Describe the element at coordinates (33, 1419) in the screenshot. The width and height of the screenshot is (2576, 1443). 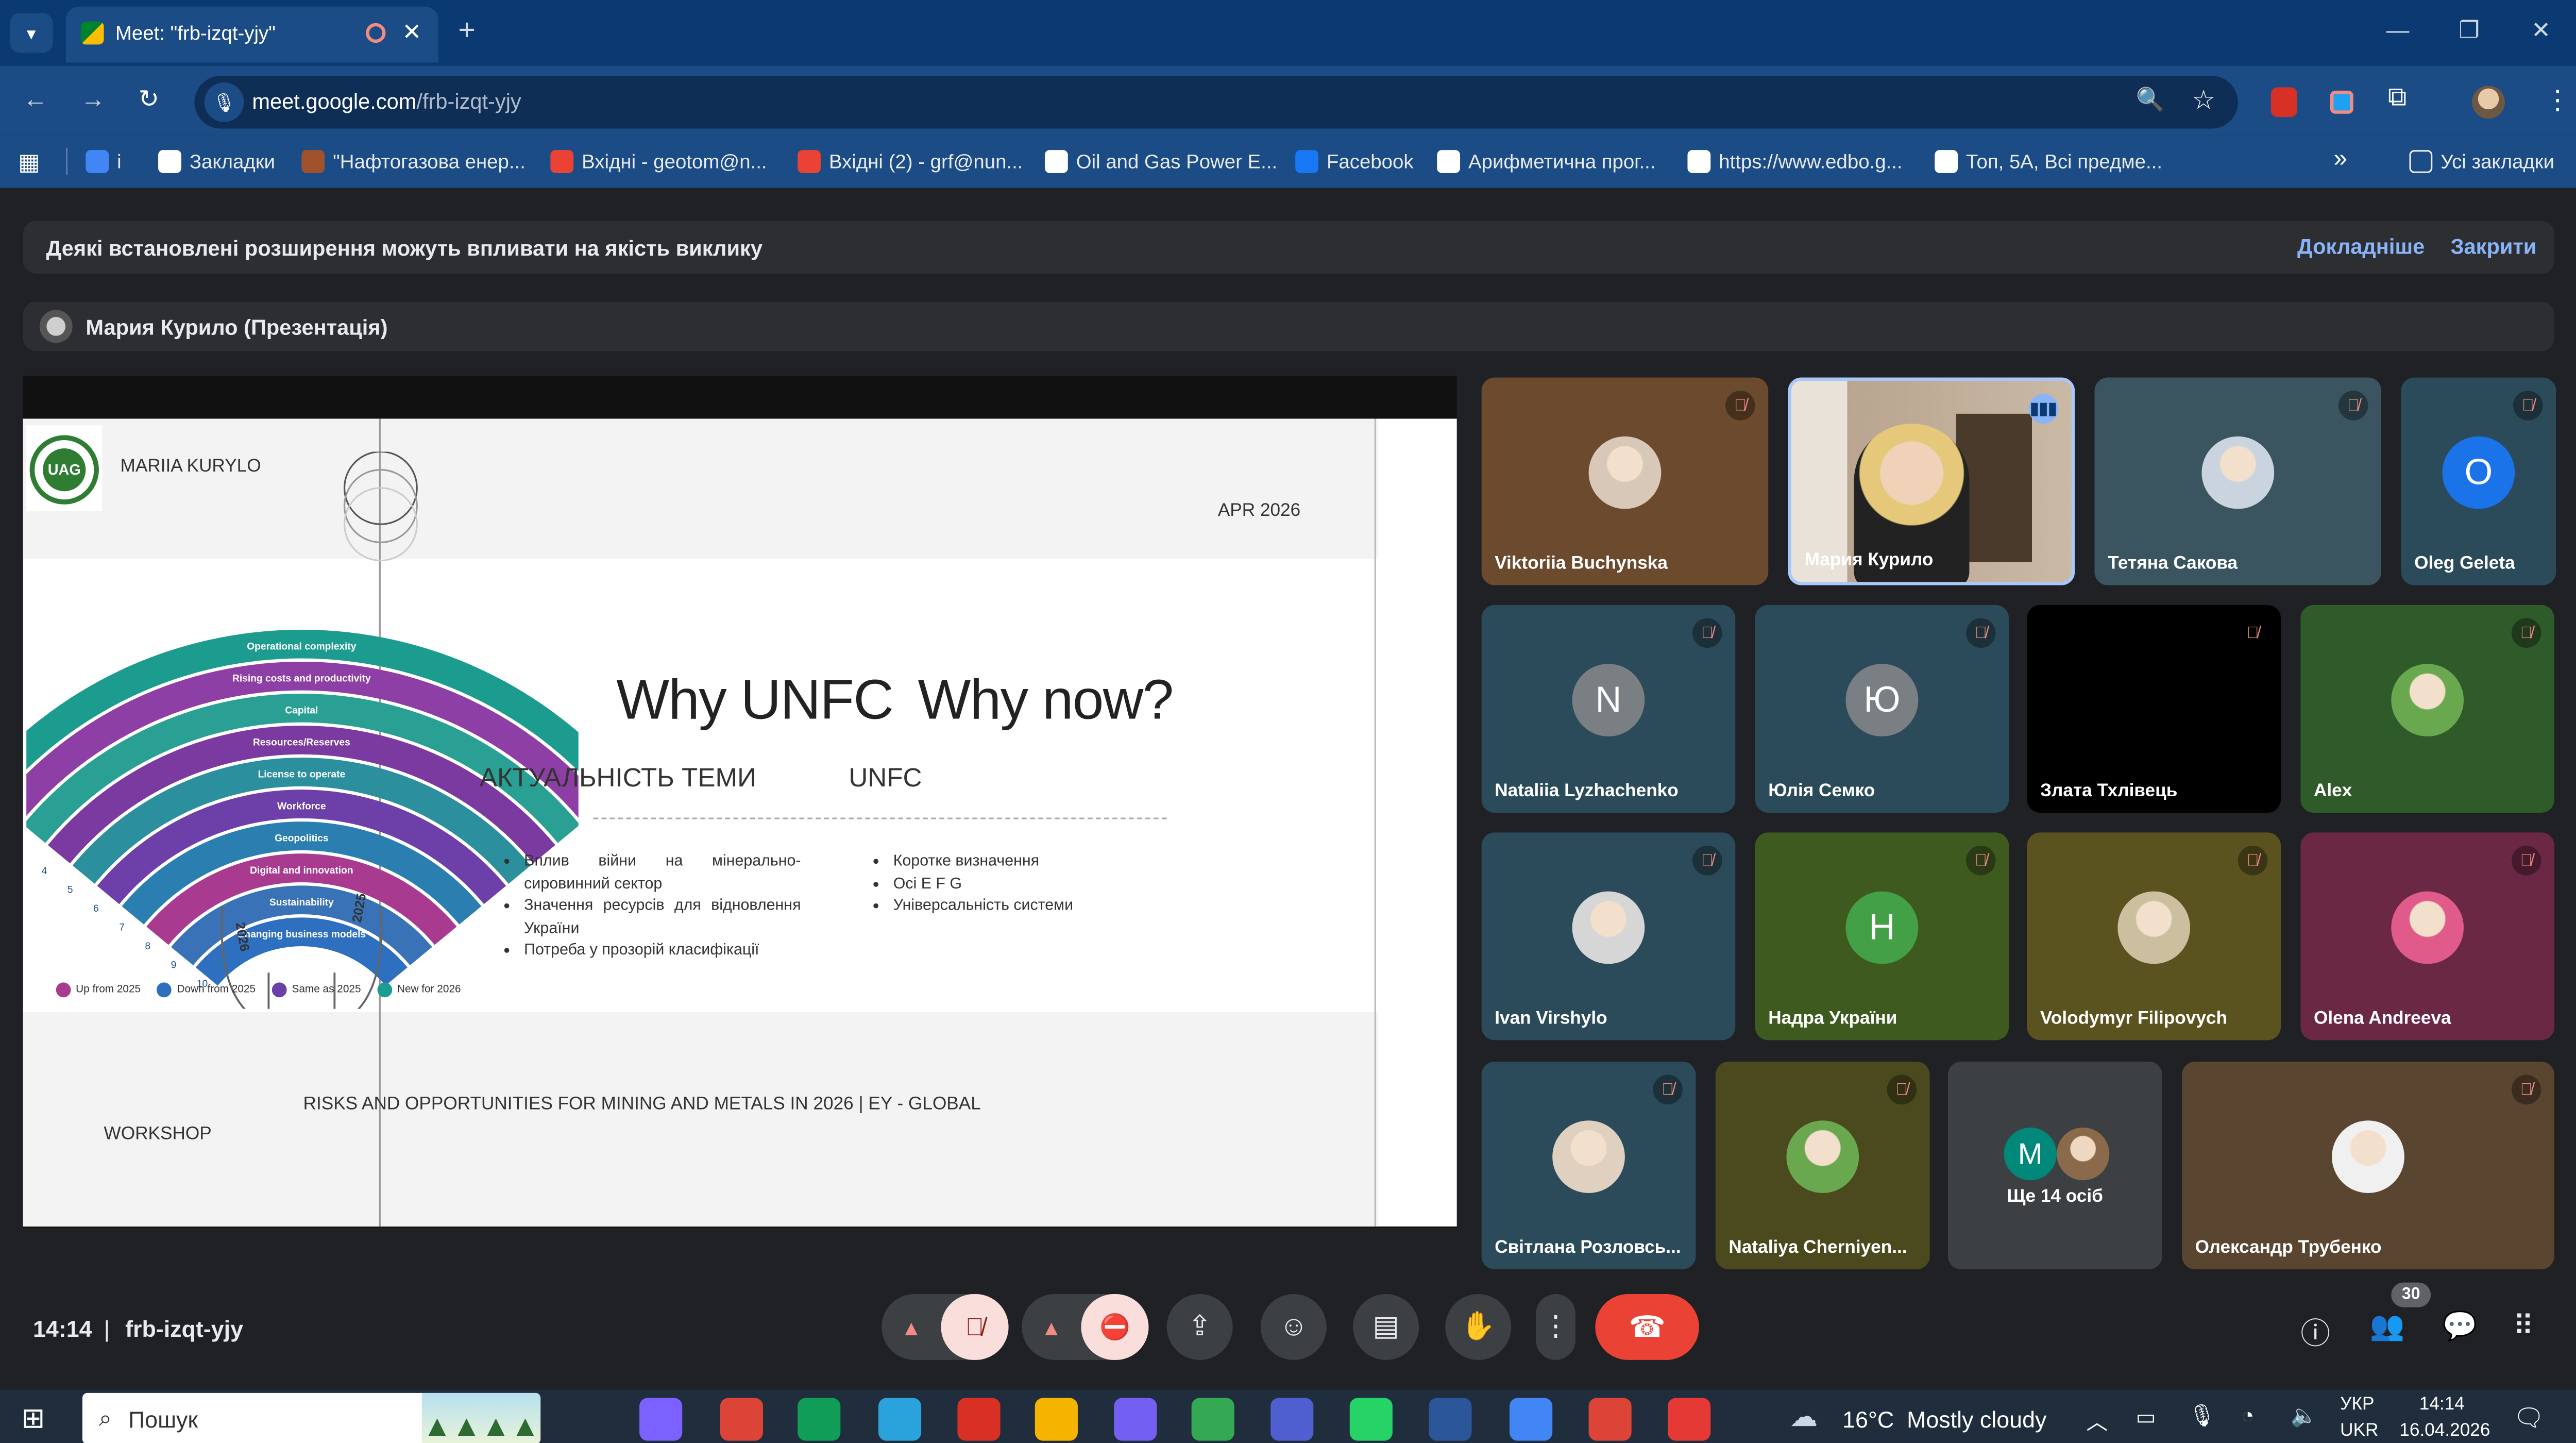
I see `windows-start-icon: ⊞` at that location.